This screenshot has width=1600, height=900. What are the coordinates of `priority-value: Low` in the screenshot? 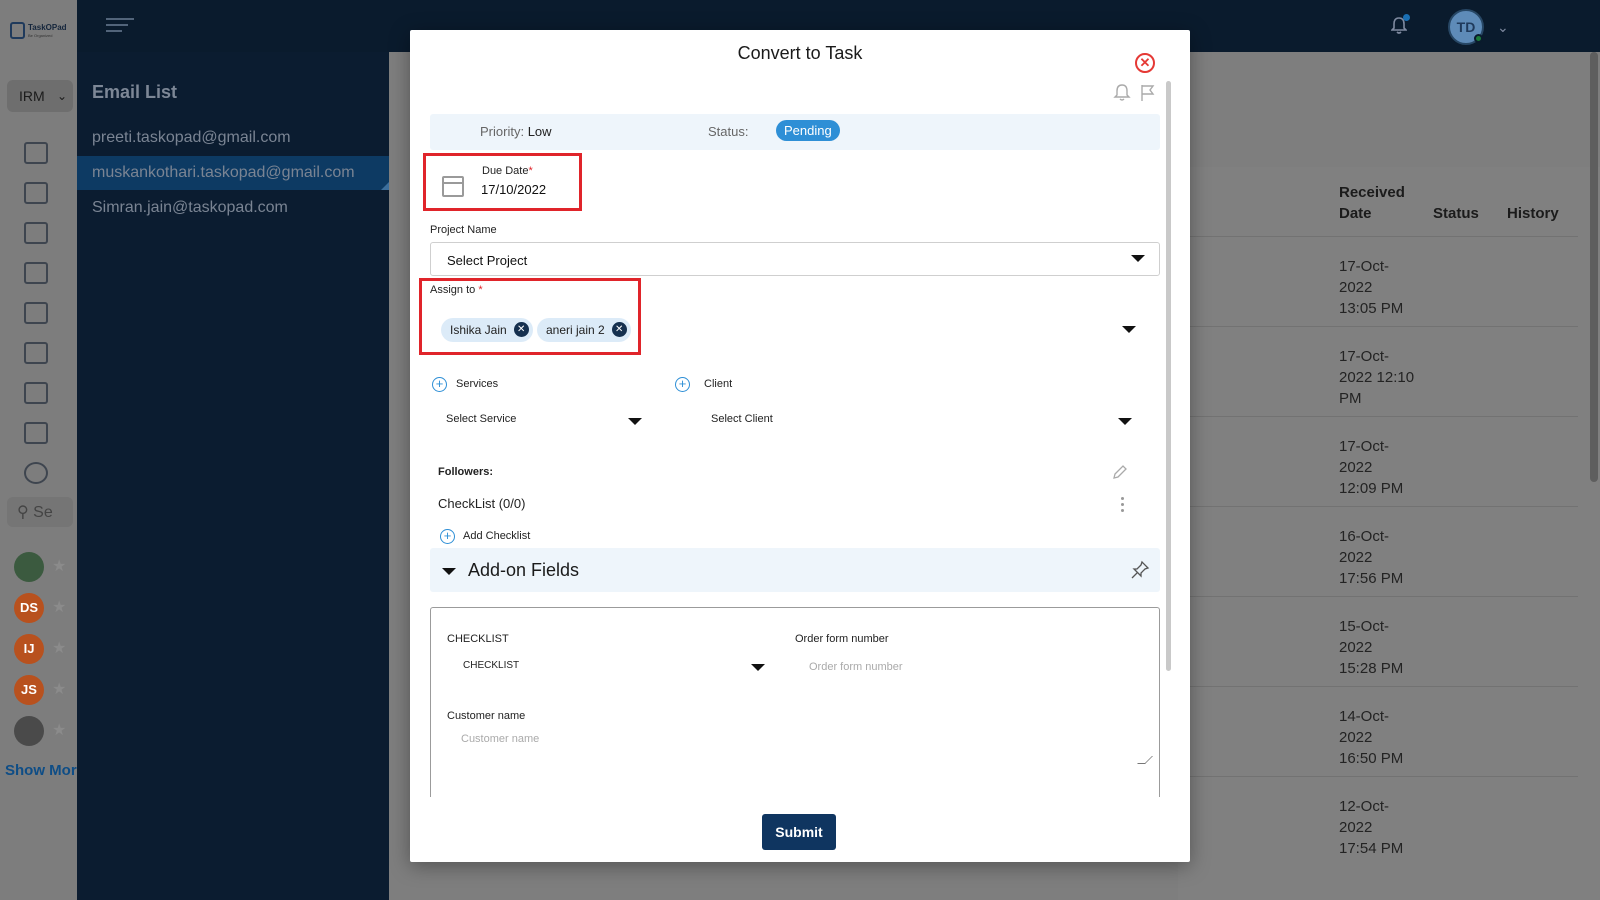 It's located at (539, 131).